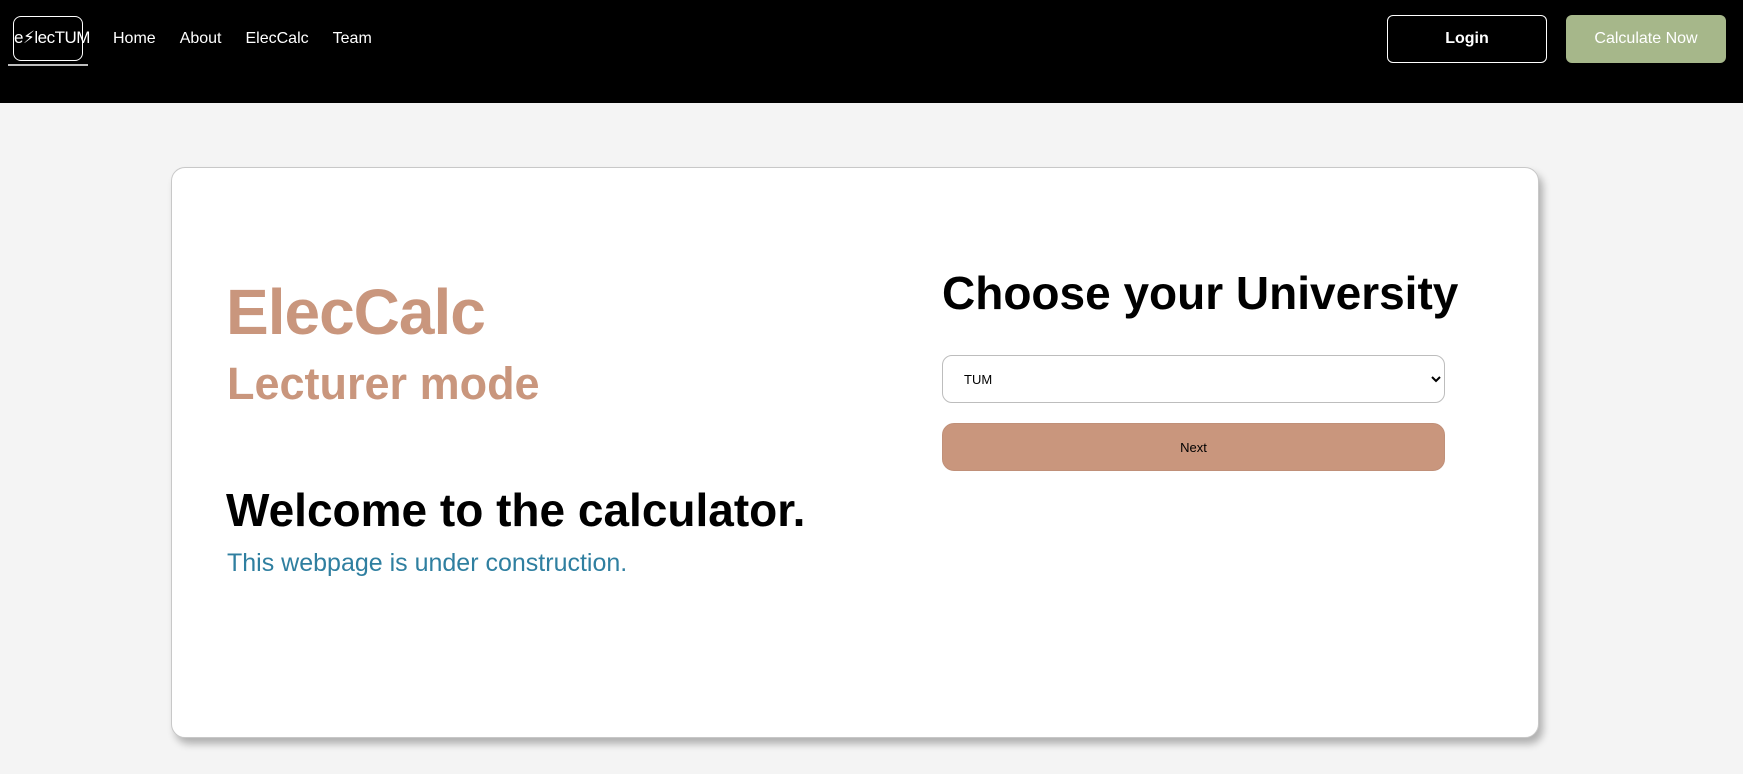 The height and width of the screenshot is (774, 1743). I want to click on nav-link-home: Home, so click(134, 39).